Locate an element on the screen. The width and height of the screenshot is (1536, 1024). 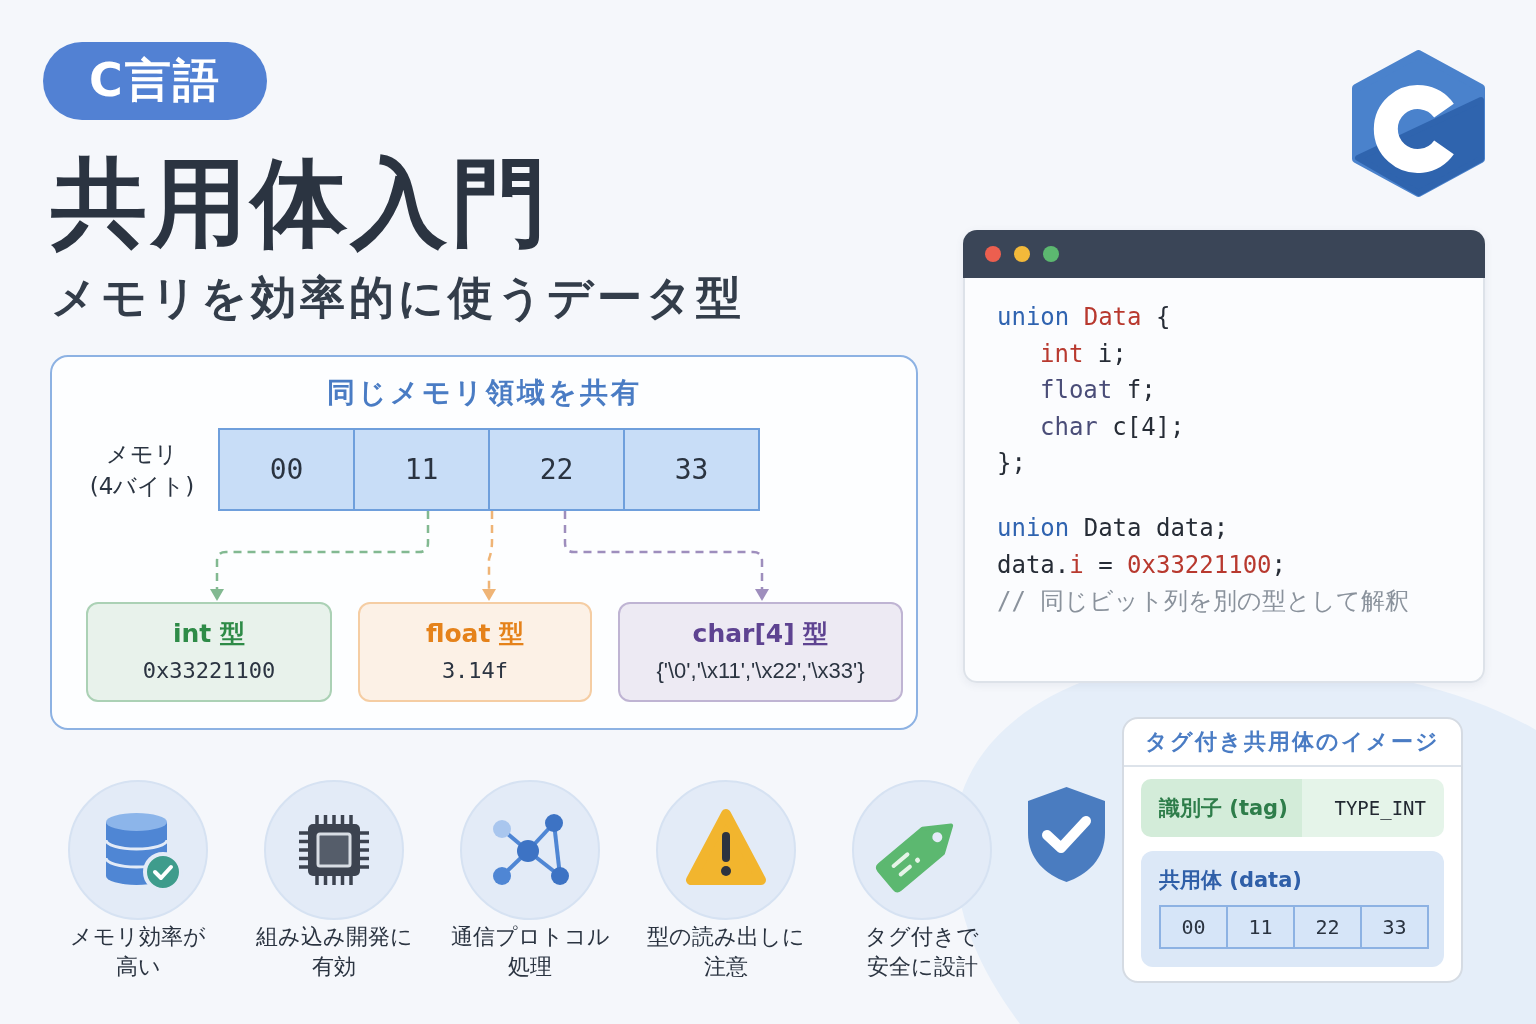
union-byte-cell: 33 is located at coordinates (1394, 927).